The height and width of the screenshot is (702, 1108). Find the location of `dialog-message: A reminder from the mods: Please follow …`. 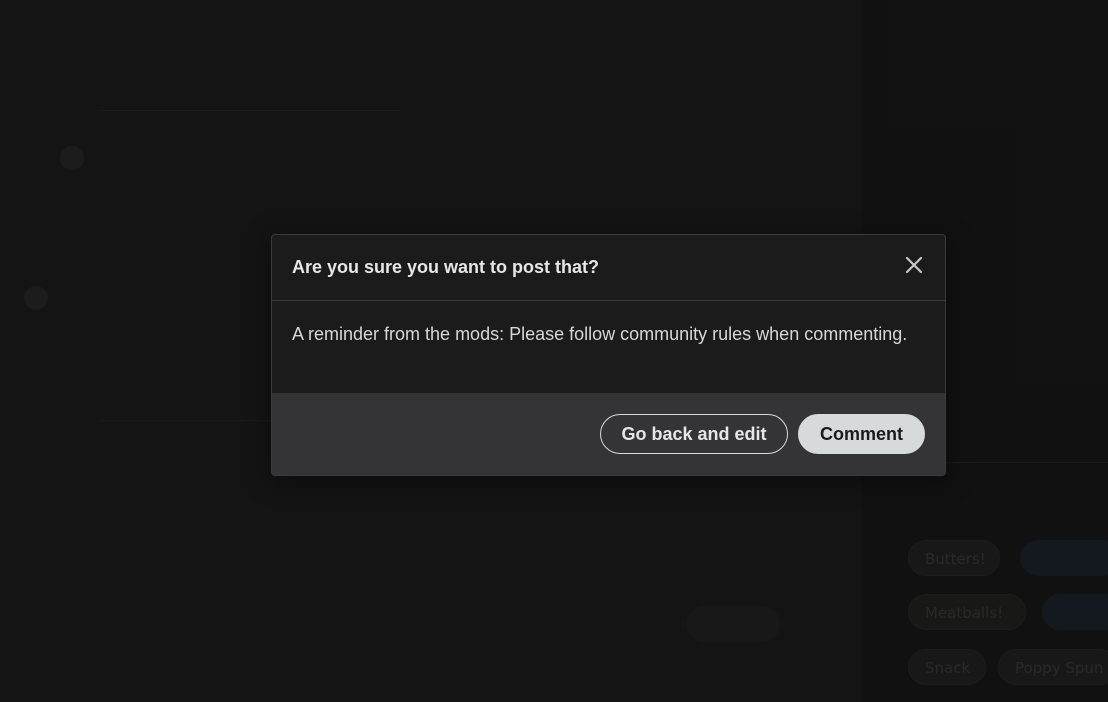

dialog-message: A reminder from the mods: Please follow … is located at coordinates (600, 334).